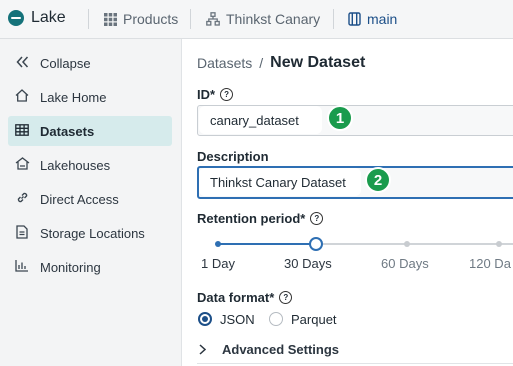 The height and width of the screenshot is (366, 513). I want to click on products-menu: Products, so click(140, 19).